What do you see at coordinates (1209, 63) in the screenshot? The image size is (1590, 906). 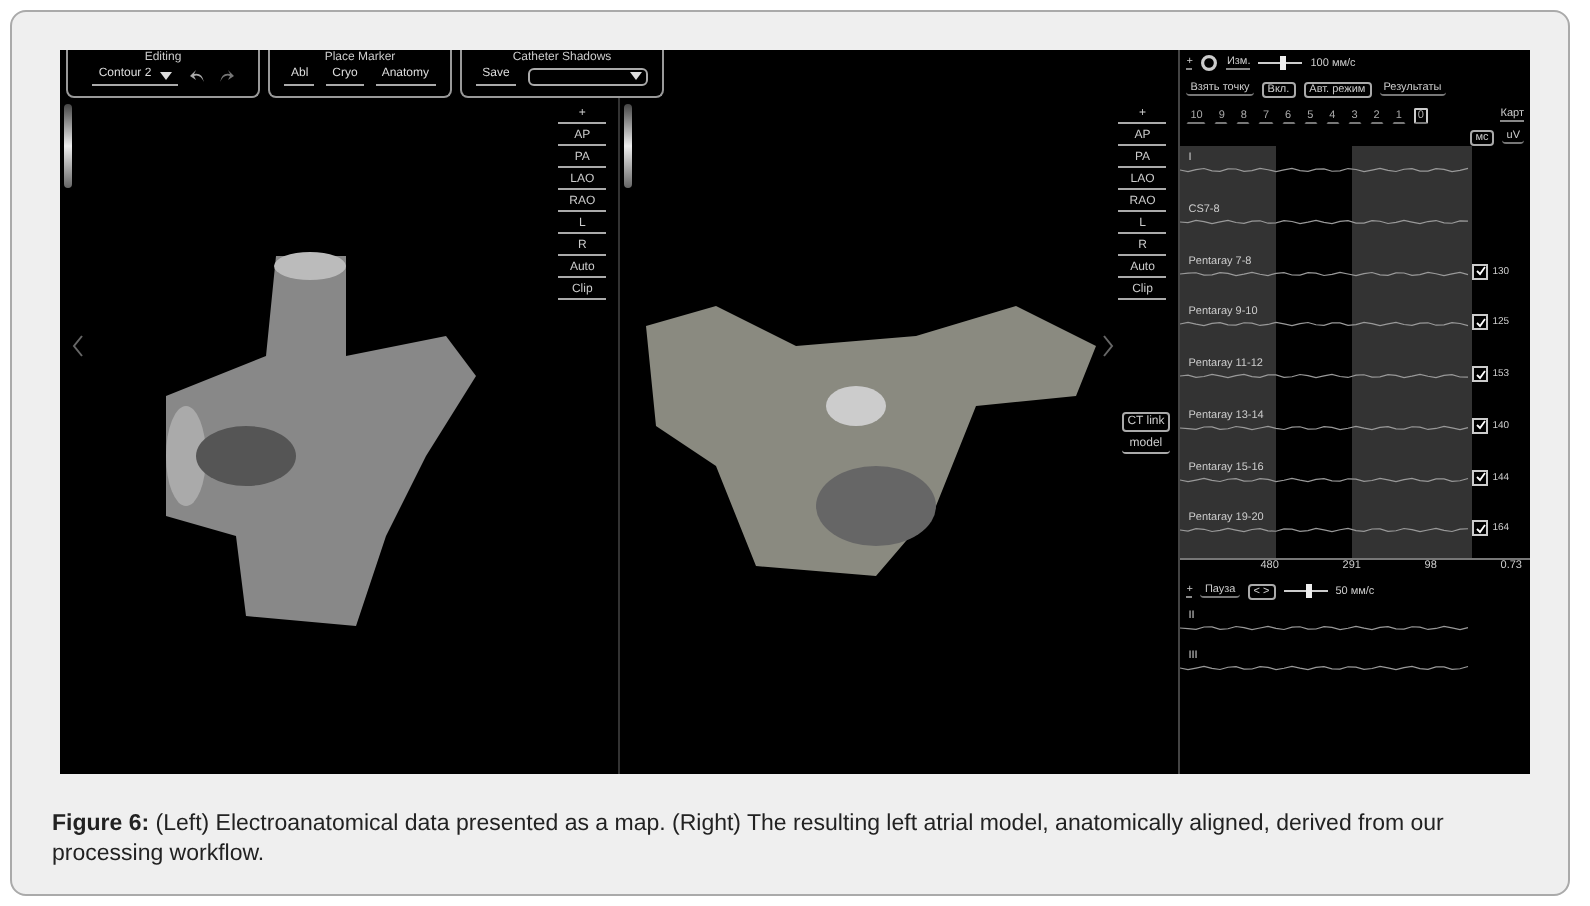 I see `ring-icon` at bounding box center [1209, 63].